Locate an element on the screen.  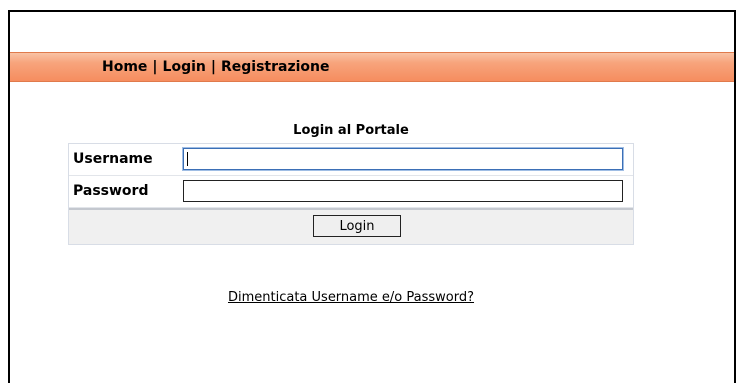
nav-links: Home | Login | Registrazione is located at coordinates (216, 67).